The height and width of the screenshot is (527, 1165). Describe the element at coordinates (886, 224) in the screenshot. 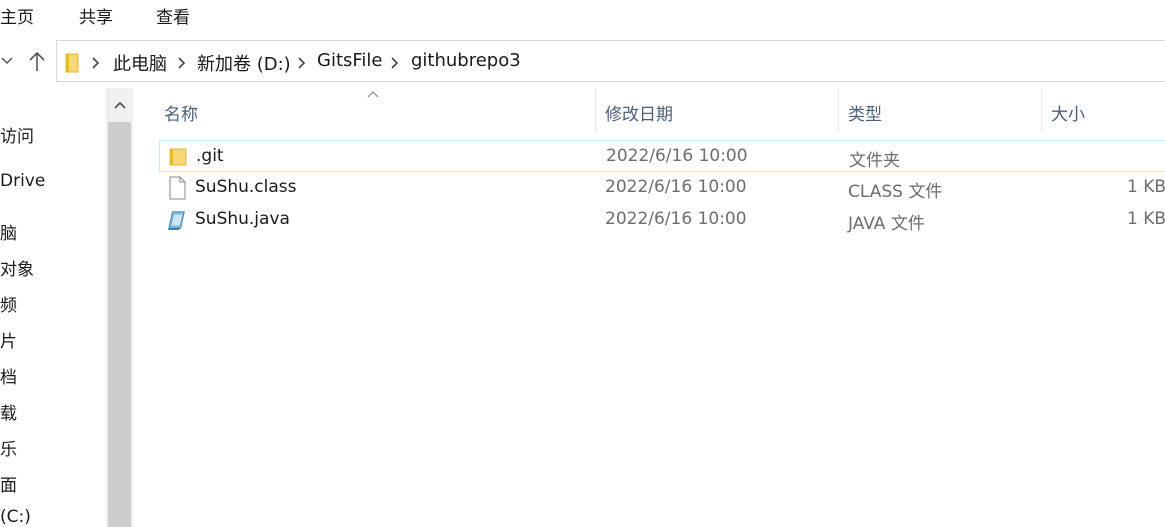

I see `file-type: JAVA 文件` at that location.